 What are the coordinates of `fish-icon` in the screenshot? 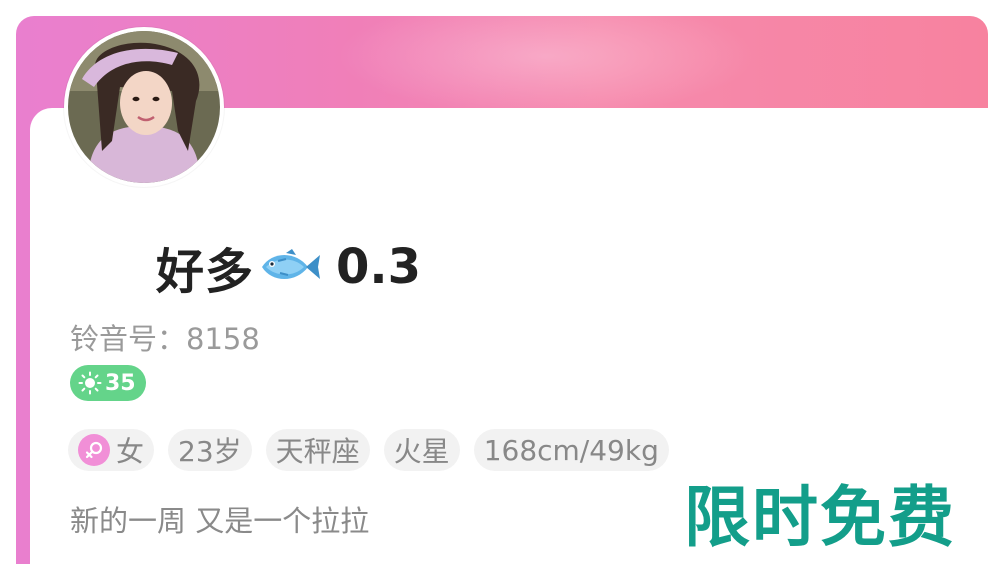 It's located at (291, 264).